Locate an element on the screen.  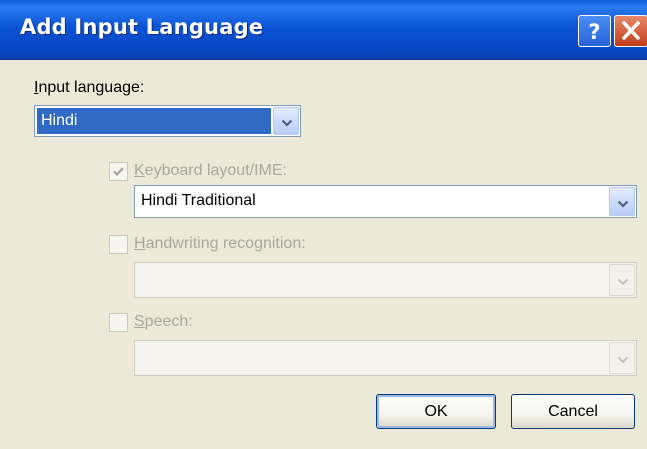
handwriting-recognition-select is located at coordinates (385, 280).